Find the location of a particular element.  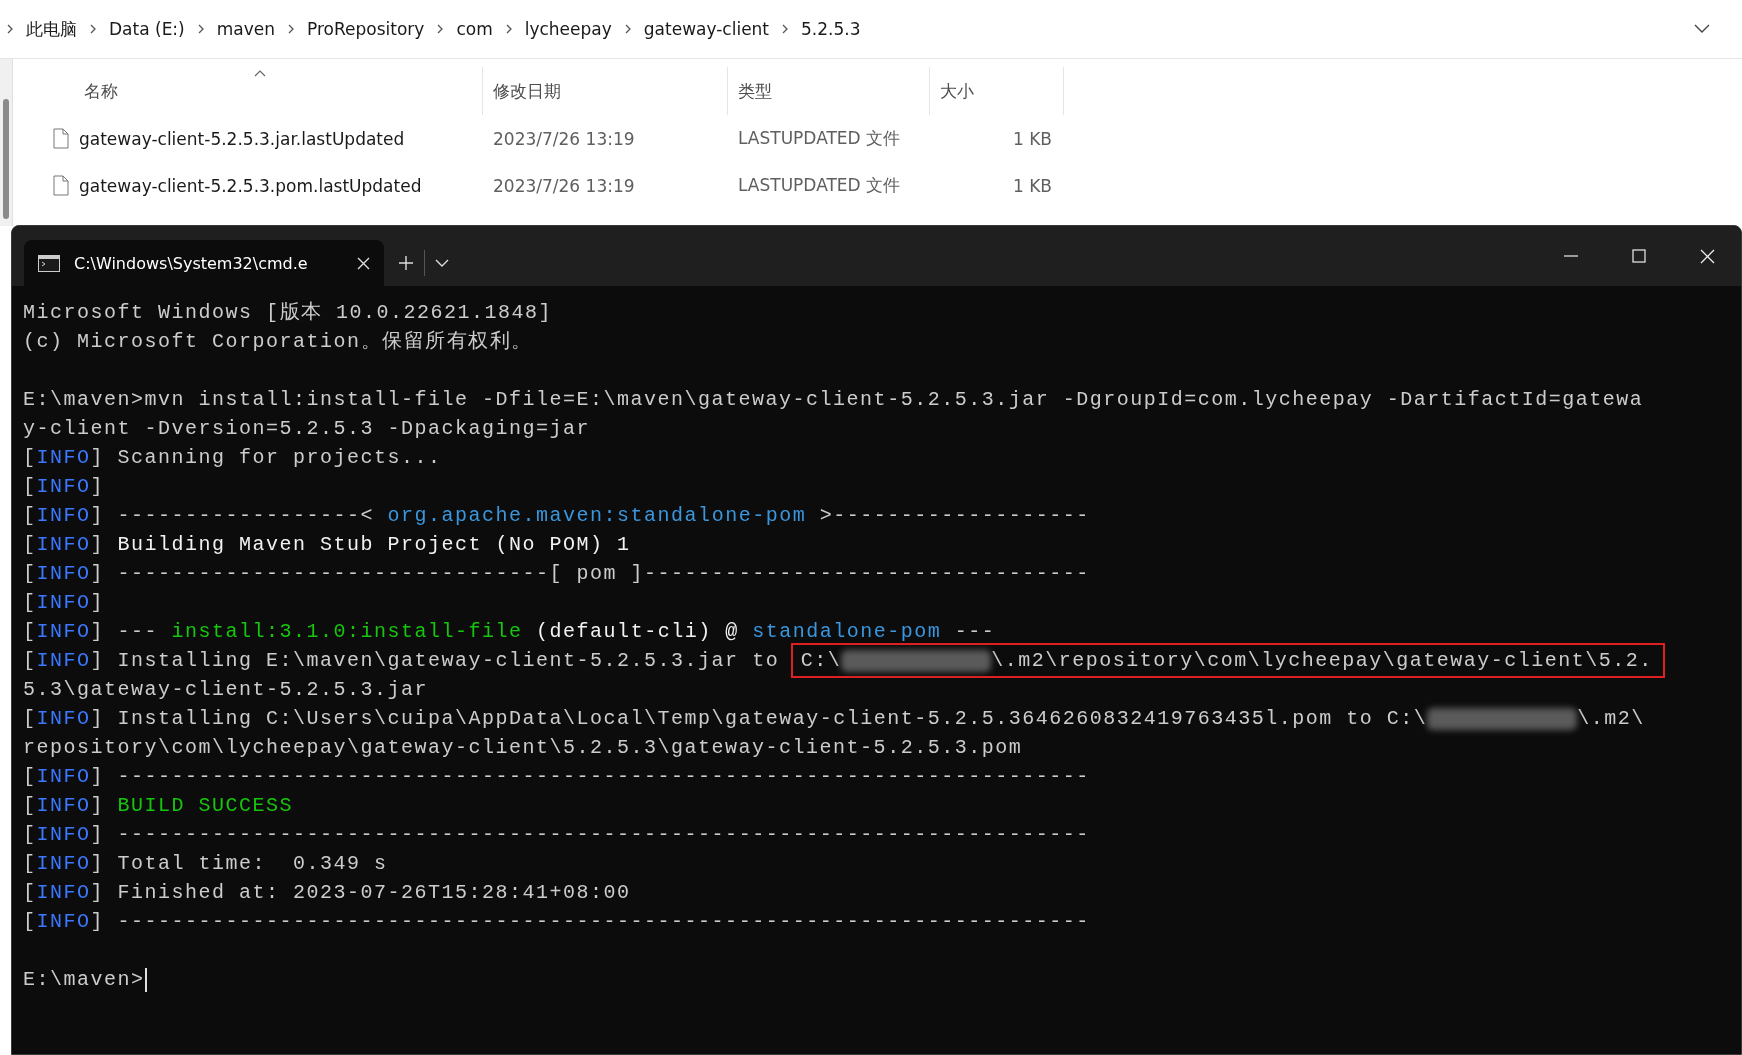

terminal-tab: C:\Windows\System32\cmd.e is located at coordinates (204, 263).